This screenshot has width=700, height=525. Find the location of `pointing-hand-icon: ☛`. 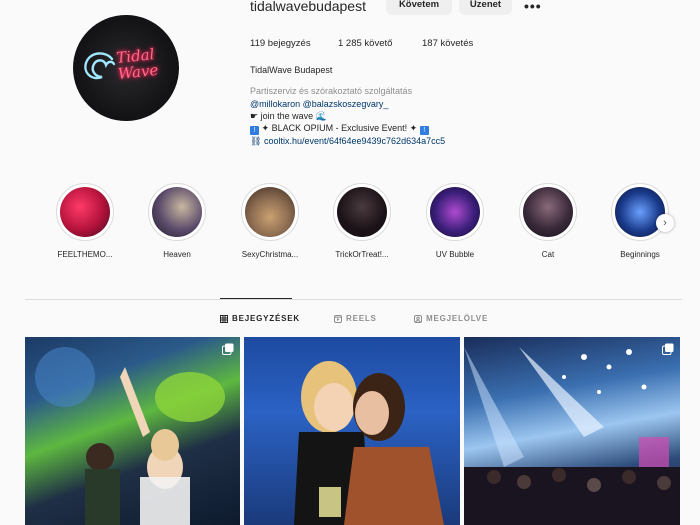

pointing-hand-icon: ☛ is located at coordinates (254, 116).